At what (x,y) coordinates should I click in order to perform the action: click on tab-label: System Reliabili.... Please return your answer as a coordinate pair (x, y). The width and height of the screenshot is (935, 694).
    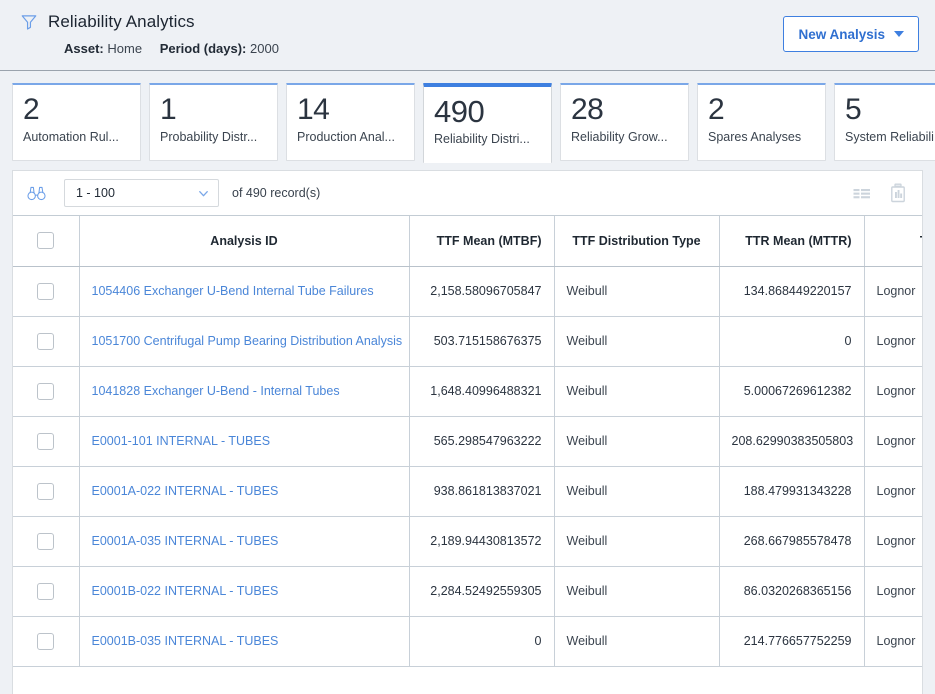
    Looking at the image, I should click on (890, 137).